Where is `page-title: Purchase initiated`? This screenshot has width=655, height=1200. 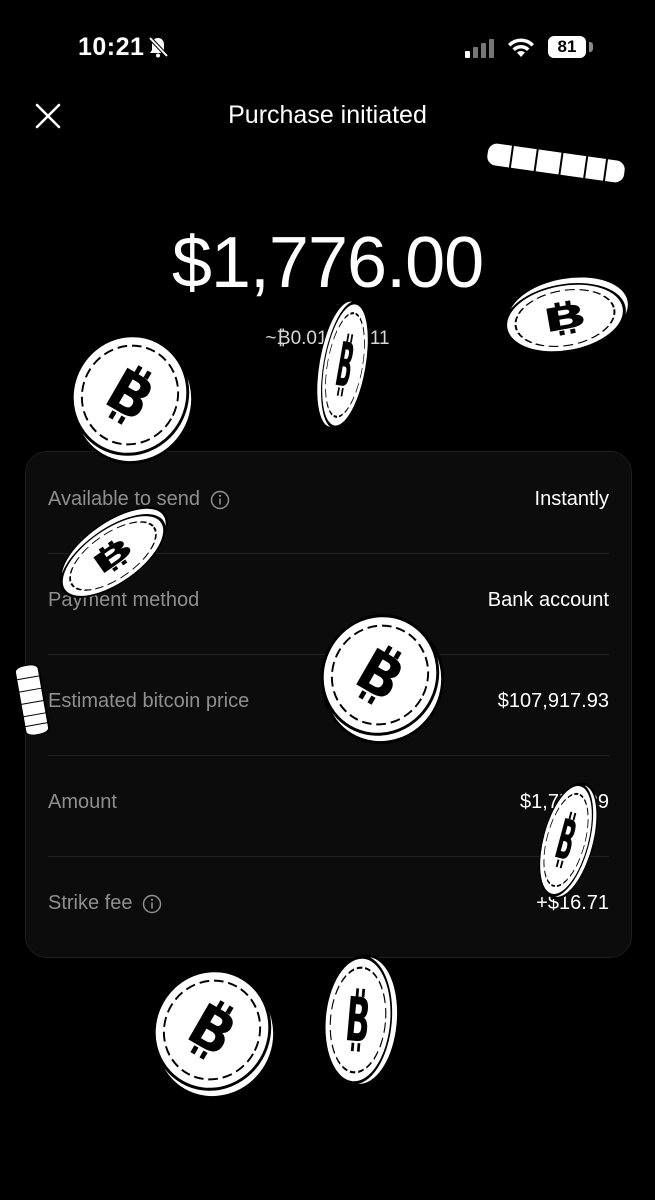
page-title: Purchase initiated is located at coordinates (327, 115).